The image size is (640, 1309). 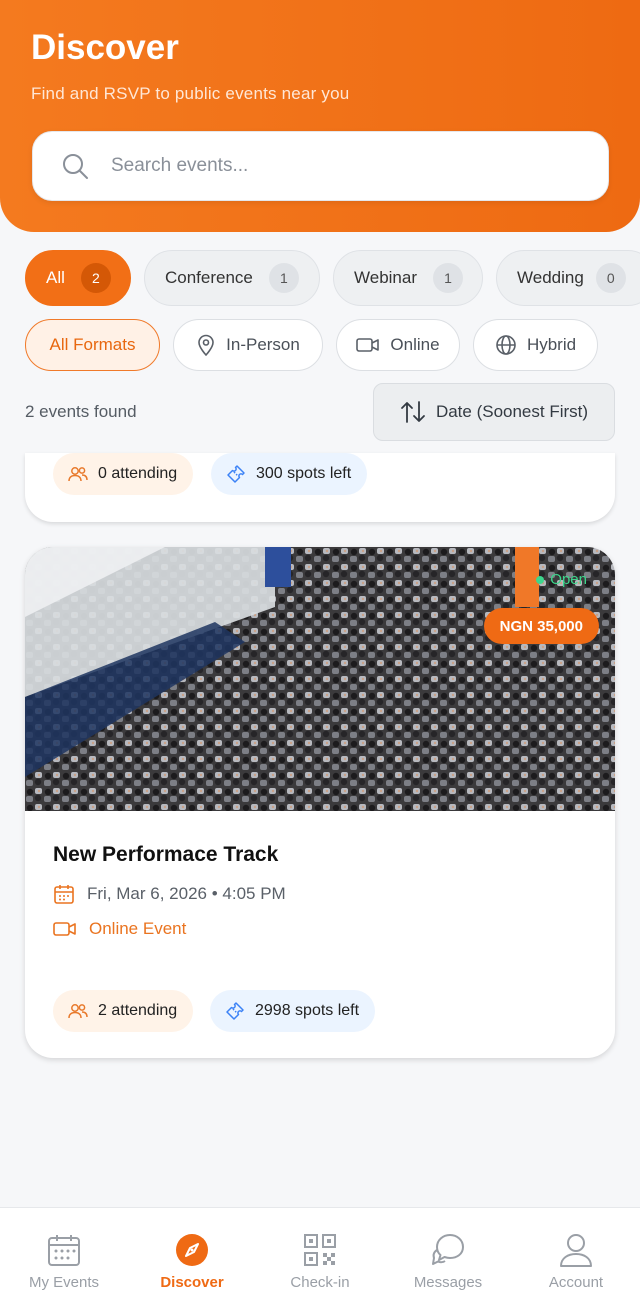 I want to click on format-chip-hybrid: Hybrid, so click(x=535, y=345).